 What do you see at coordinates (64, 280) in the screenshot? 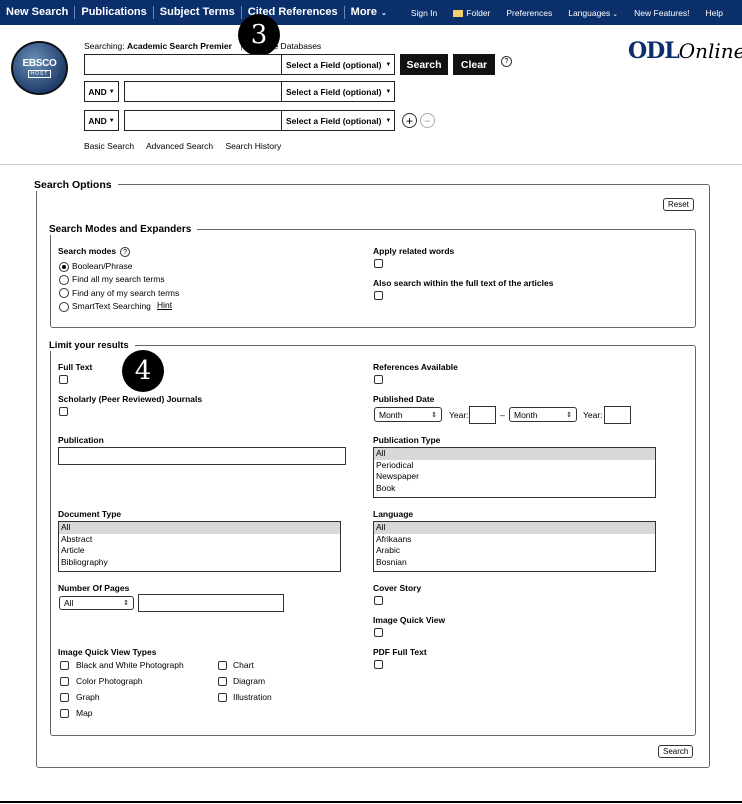
I see `radio-find-all` at bounding box center [64, 280].